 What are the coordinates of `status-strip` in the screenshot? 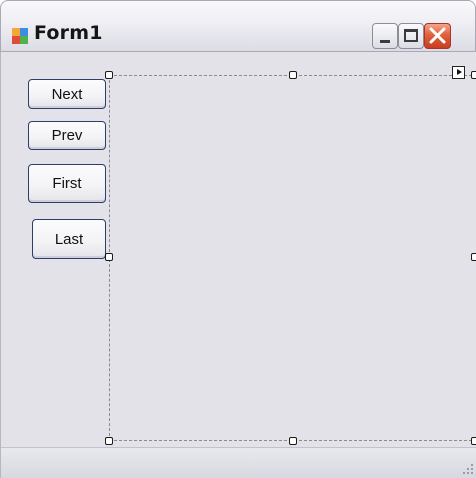 It's located at (238, 462).